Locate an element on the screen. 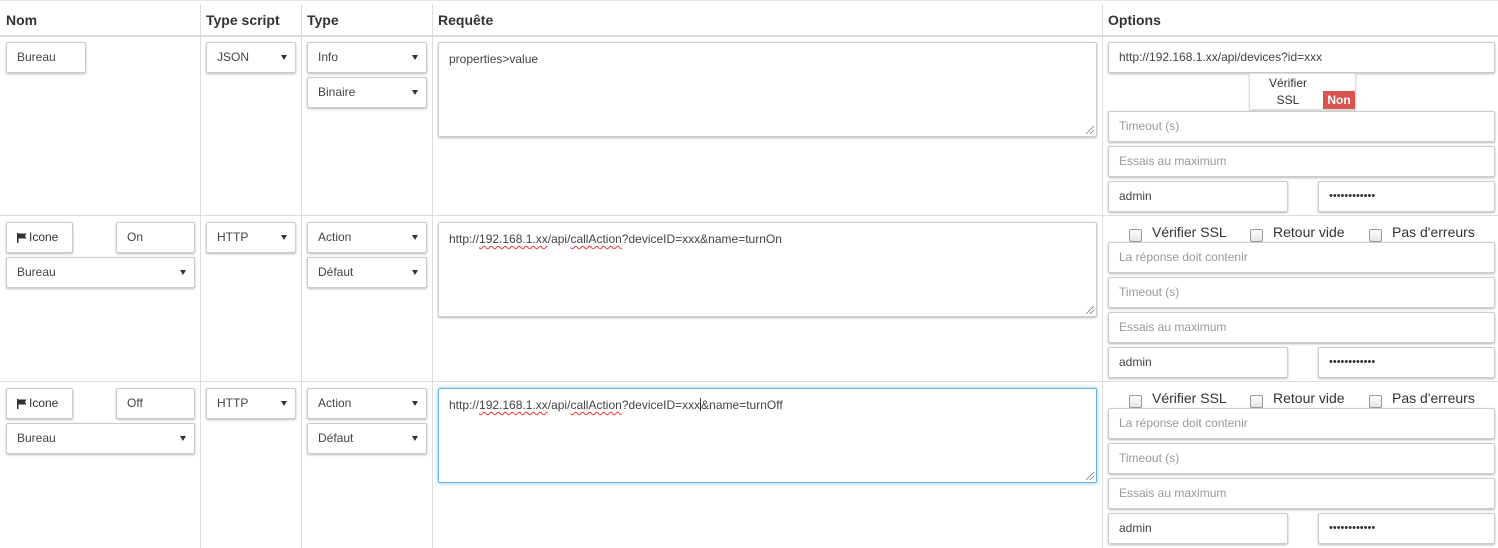  request-textarea: properties>value is located at coordinates (767, 89).